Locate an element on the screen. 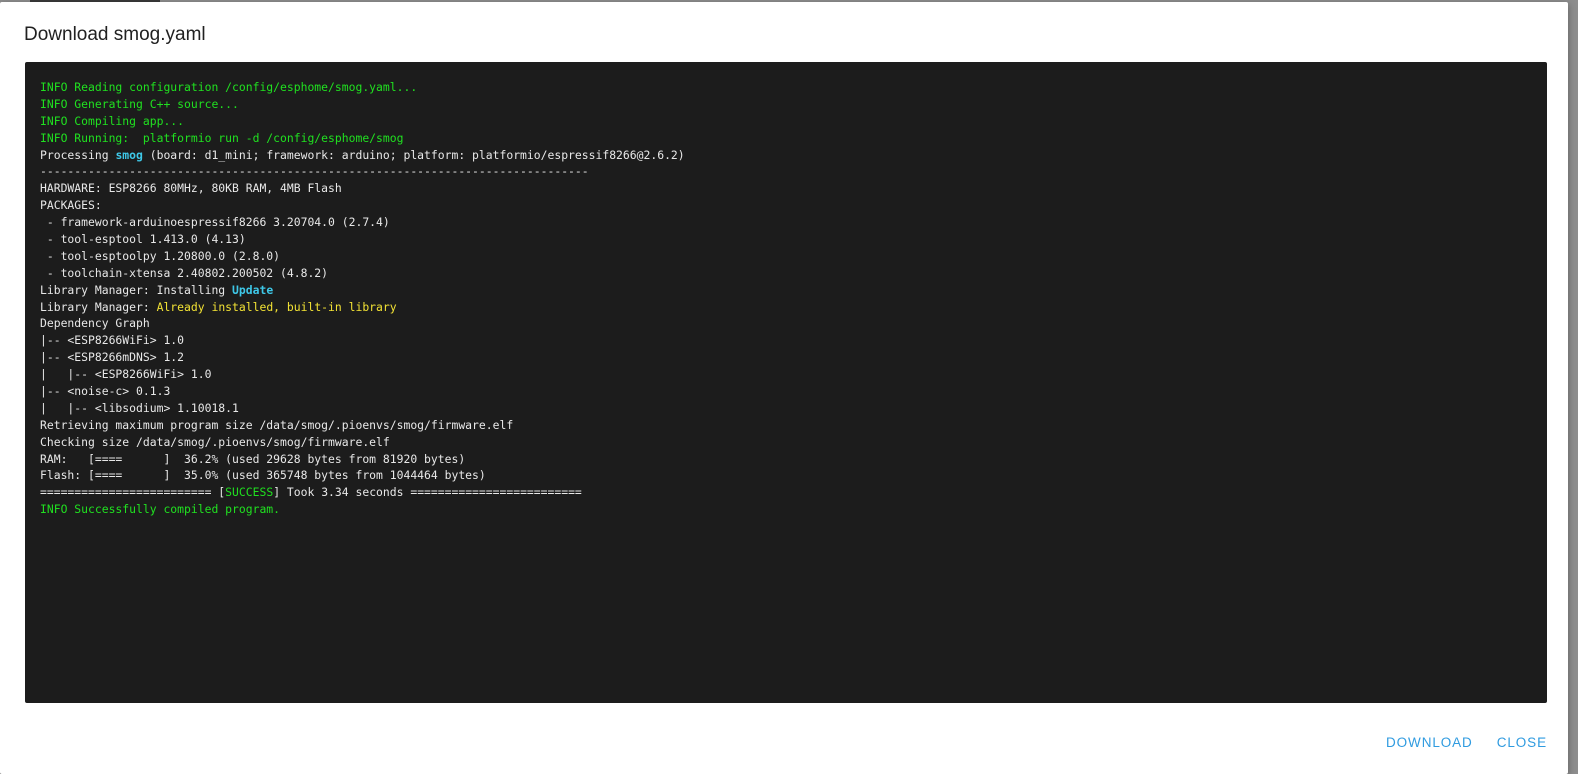  download-button: DOWNLOAD is located at coordinates (1429, 742).